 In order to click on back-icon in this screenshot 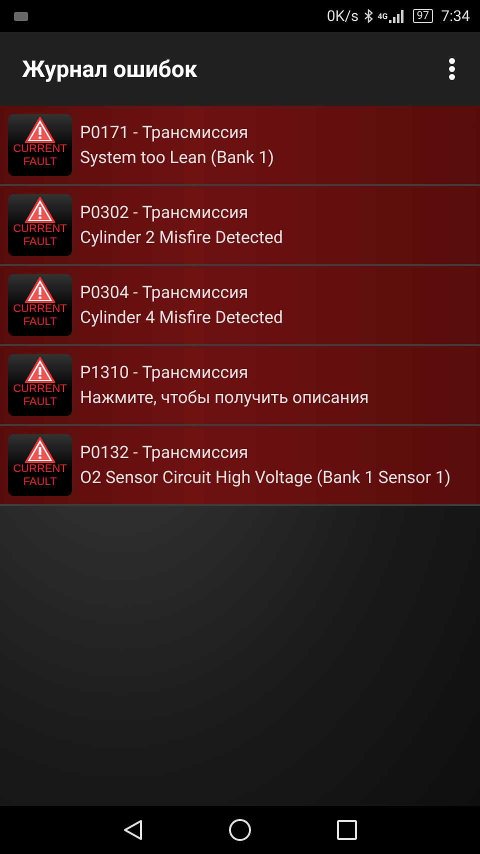, I will do `click(132, 830)`.